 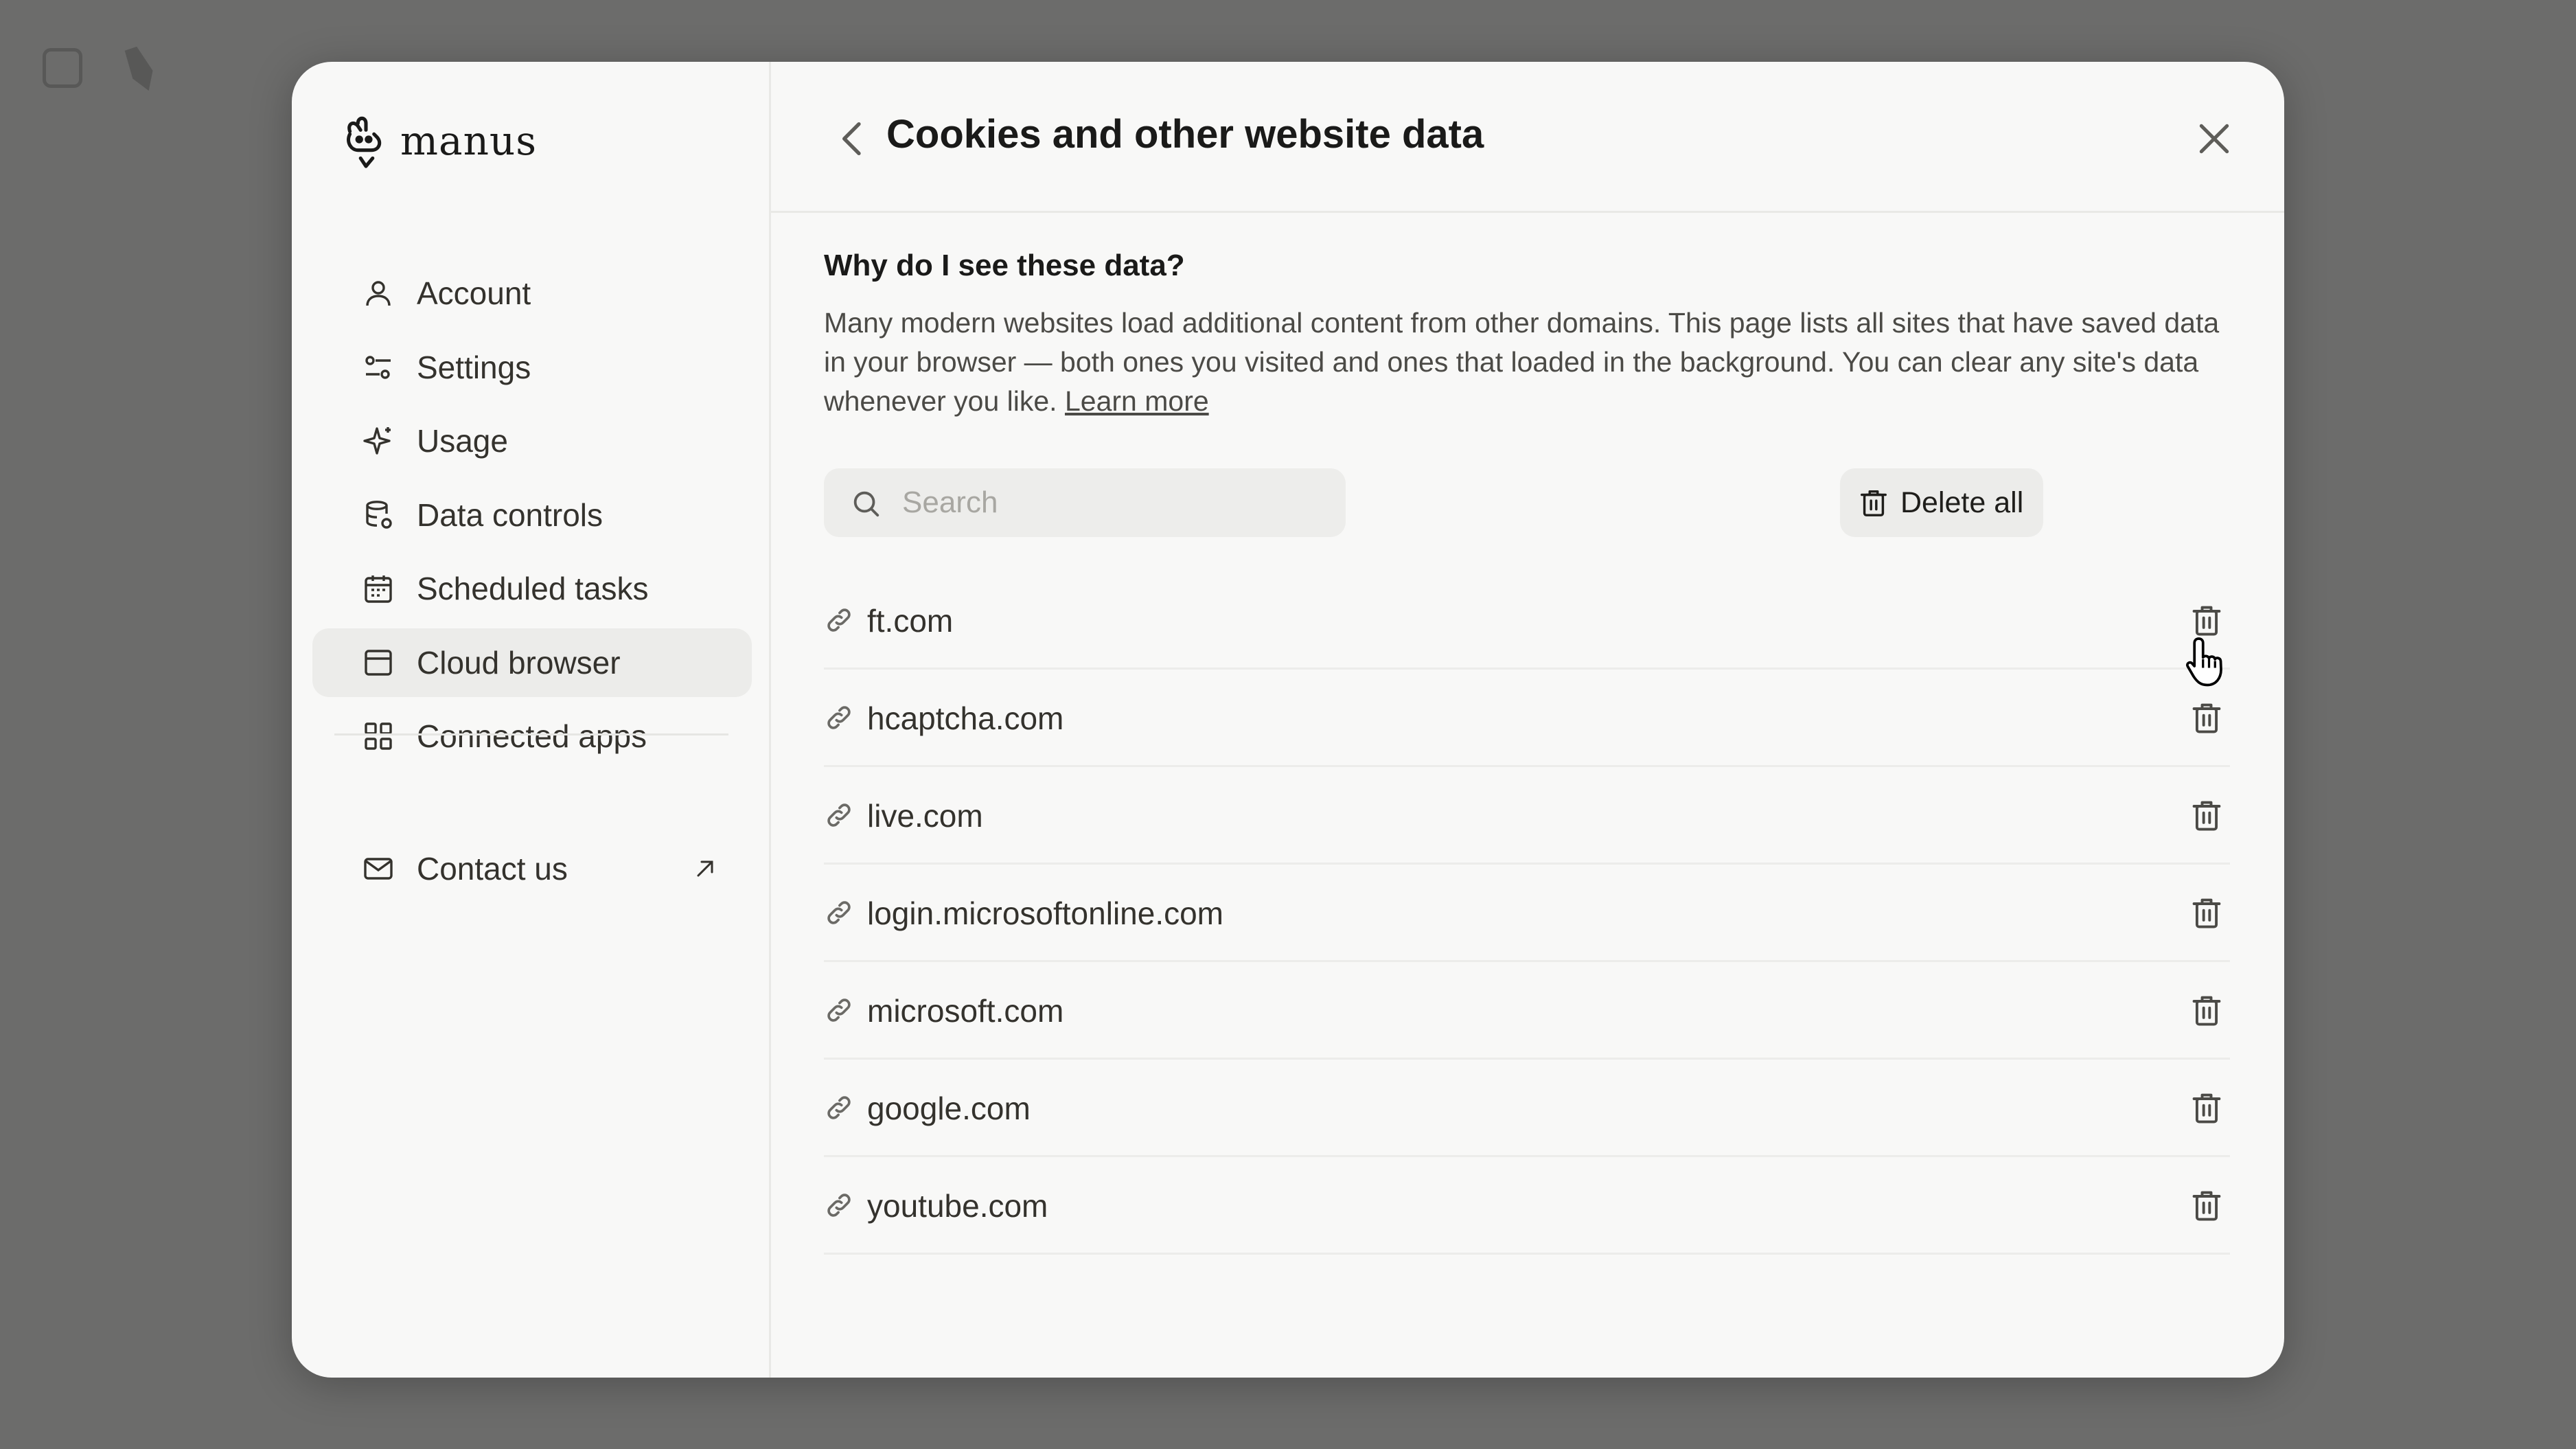 What do you see at coordinates (519, 663) in the screenshot?
I see `sidebar-item-label: Cloud browser` at bounding box center [519, 663].